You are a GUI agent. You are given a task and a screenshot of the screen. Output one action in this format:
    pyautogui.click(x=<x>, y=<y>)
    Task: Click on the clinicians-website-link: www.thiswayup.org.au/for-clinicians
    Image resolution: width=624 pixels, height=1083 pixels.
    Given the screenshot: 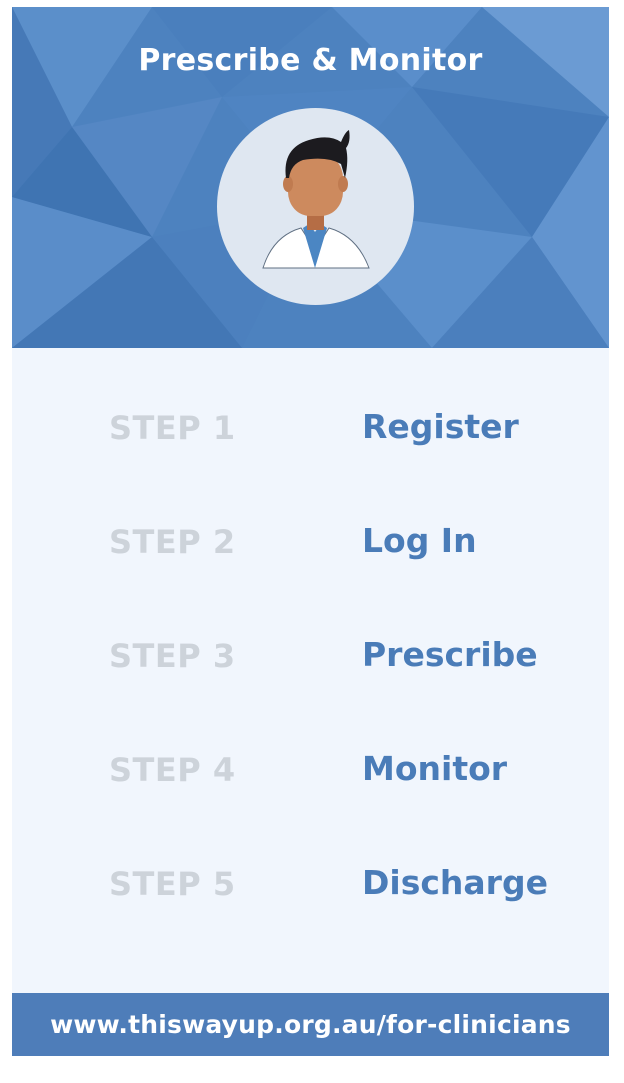 What is the action you would take?
    pyautogui.click(x=310, y=1024)
    